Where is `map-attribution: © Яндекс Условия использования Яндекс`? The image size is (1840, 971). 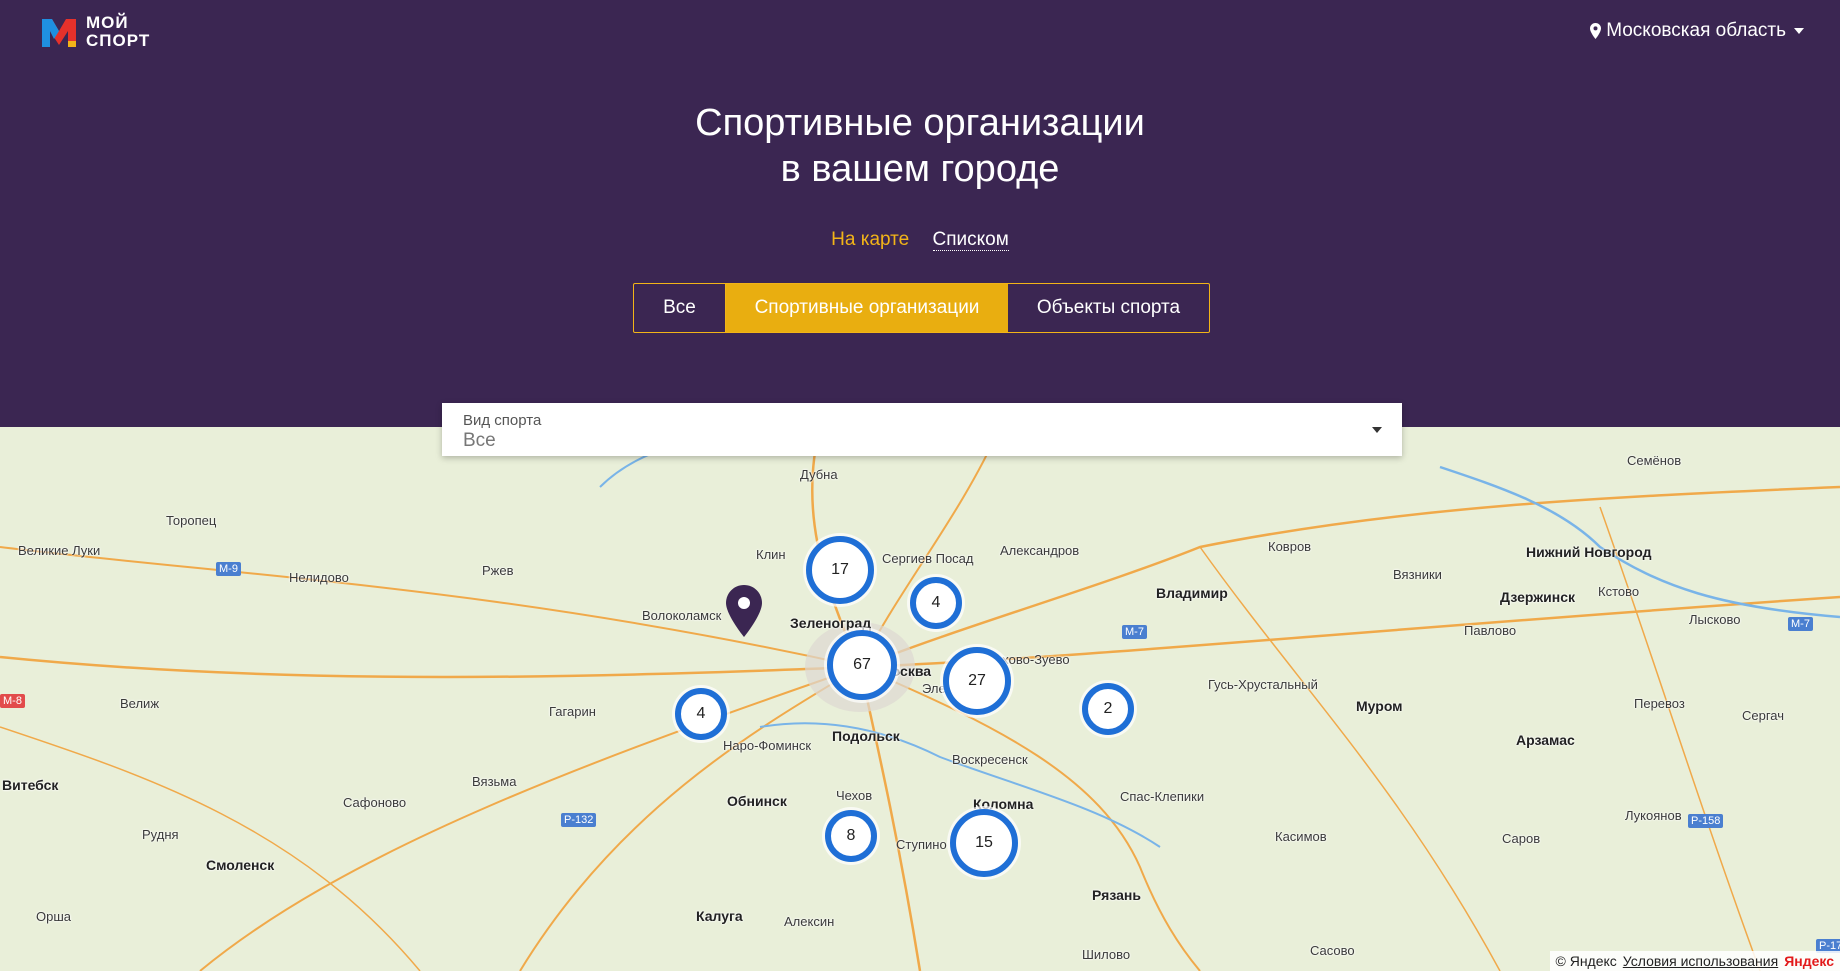
map-attribution: © Яндекс Условия использования Яндекс is located at coordinates (1694, 961).